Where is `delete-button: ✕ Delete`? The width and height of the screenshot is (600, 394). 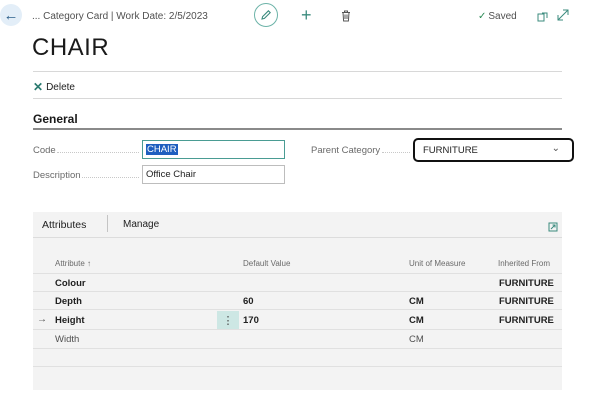 delete-button: ✕ Delete is located at coordinates (54, 87).